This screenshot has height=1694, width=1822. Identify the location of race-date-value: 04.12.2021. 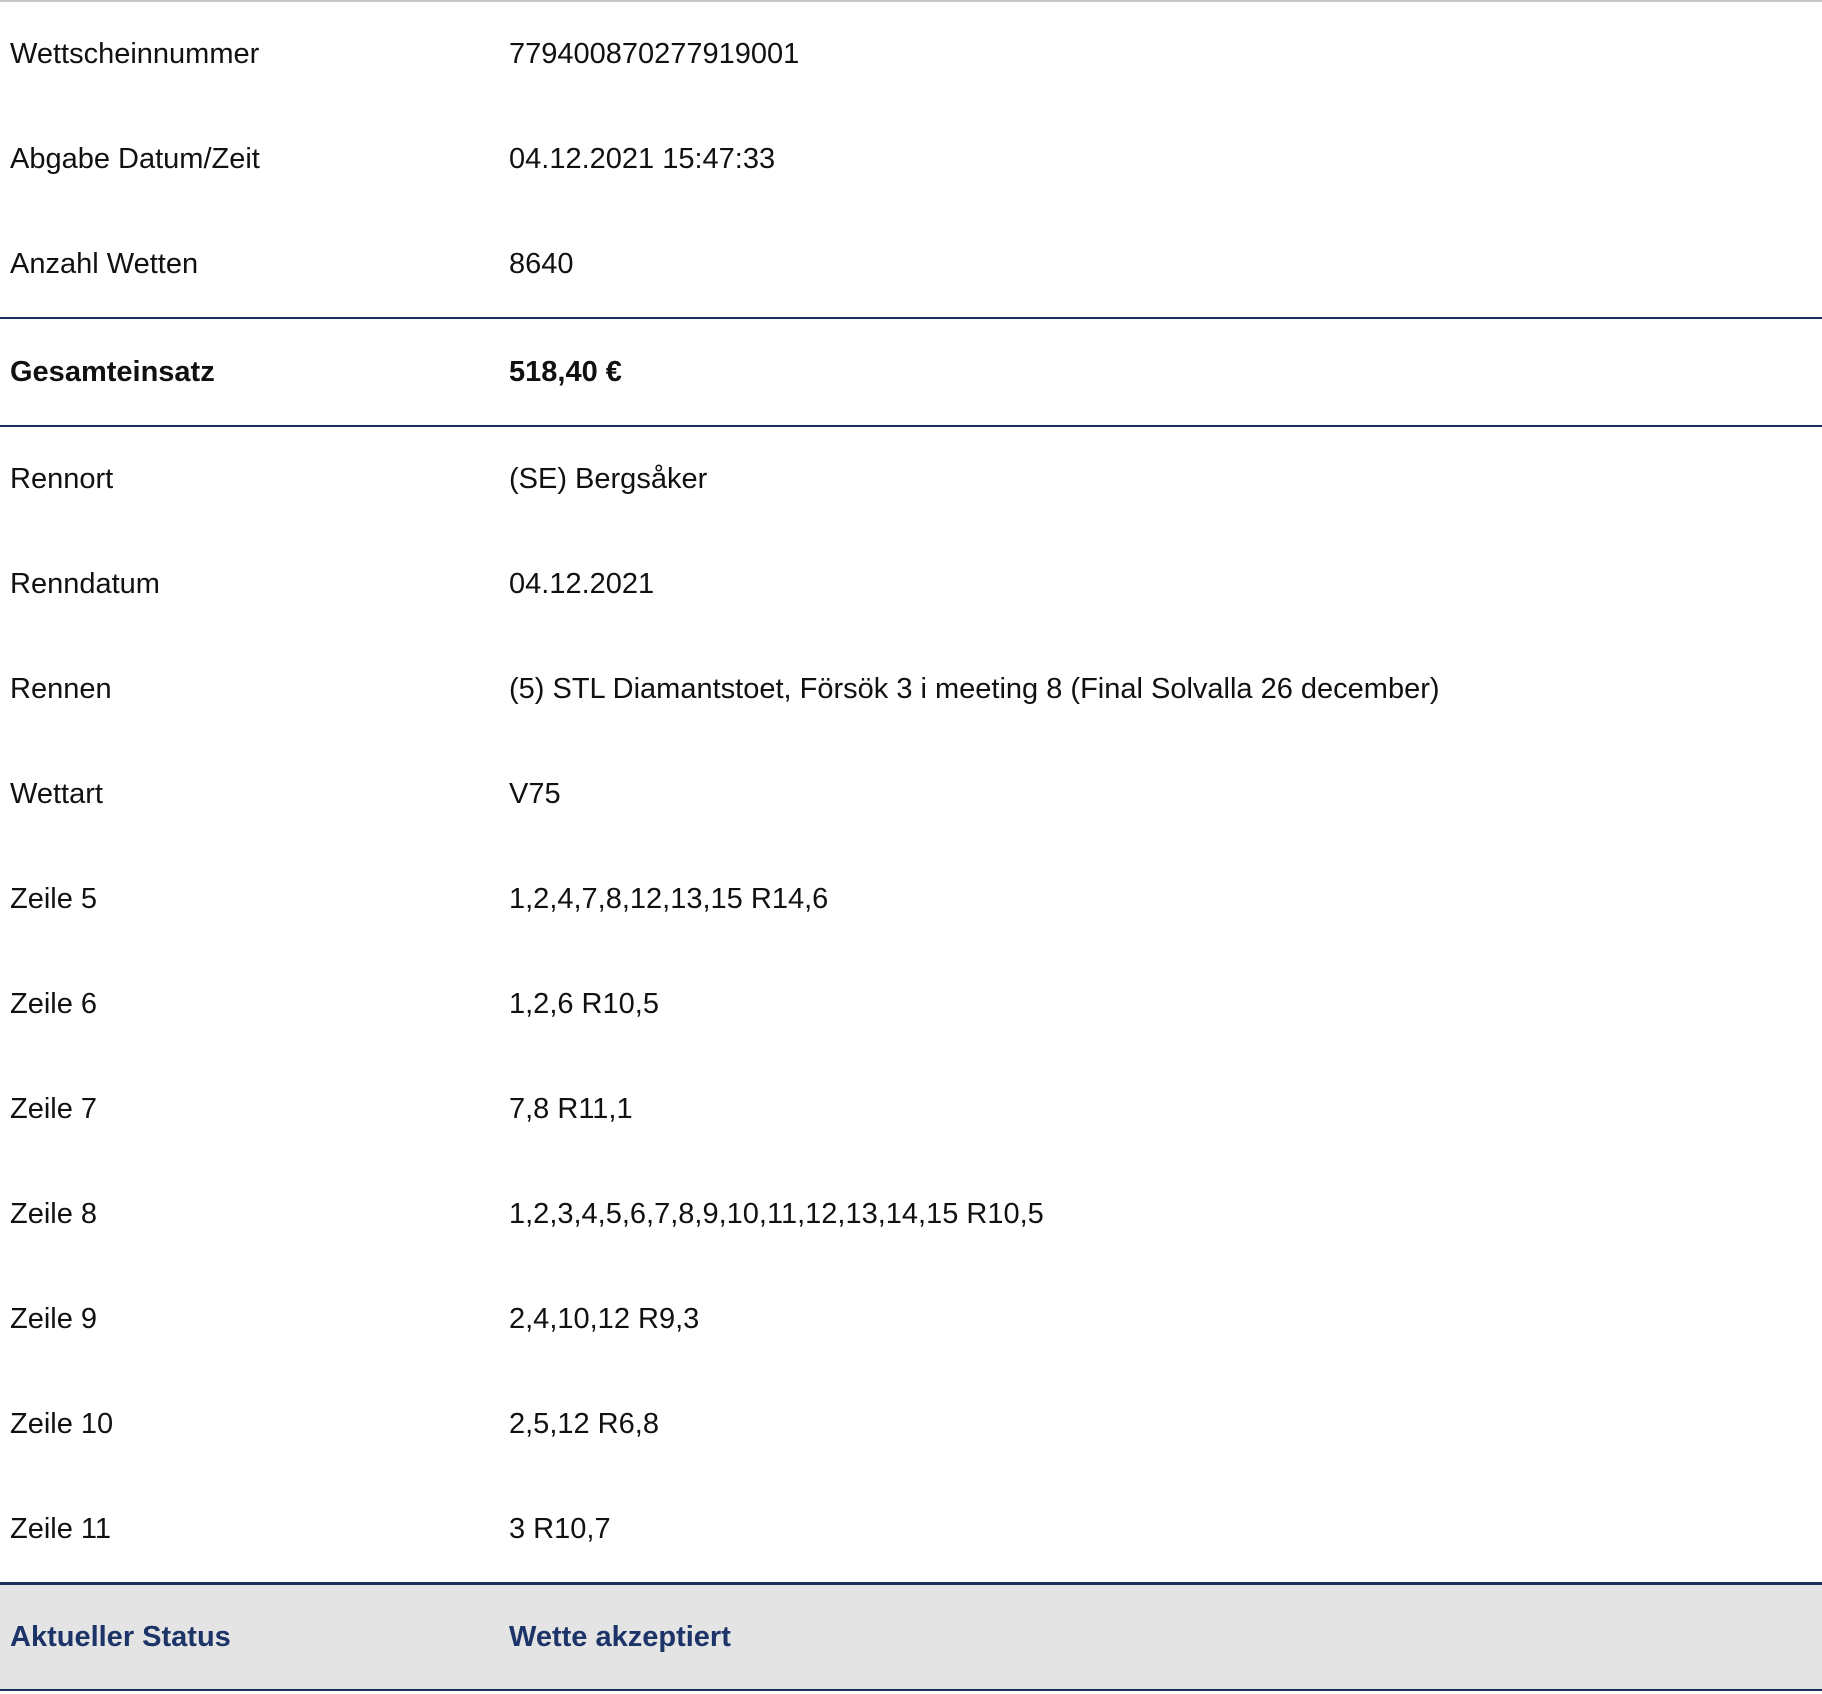
(582, 584).